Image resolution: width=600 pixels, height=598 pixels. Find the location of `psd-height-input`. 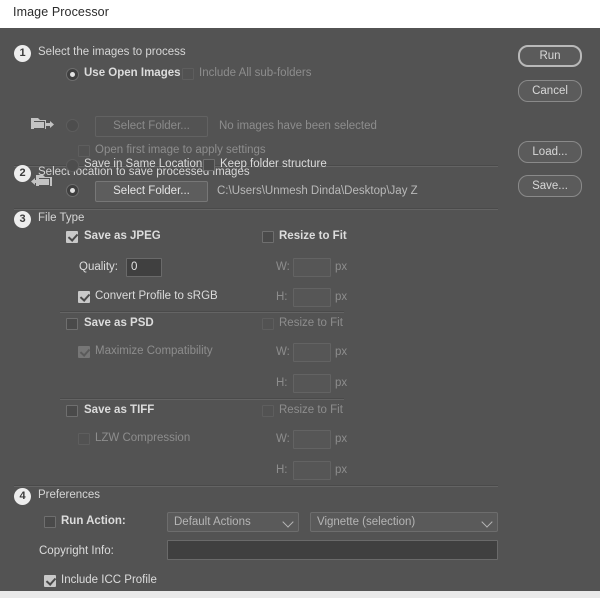

psd-height-input is located at coordinates (312, 383).